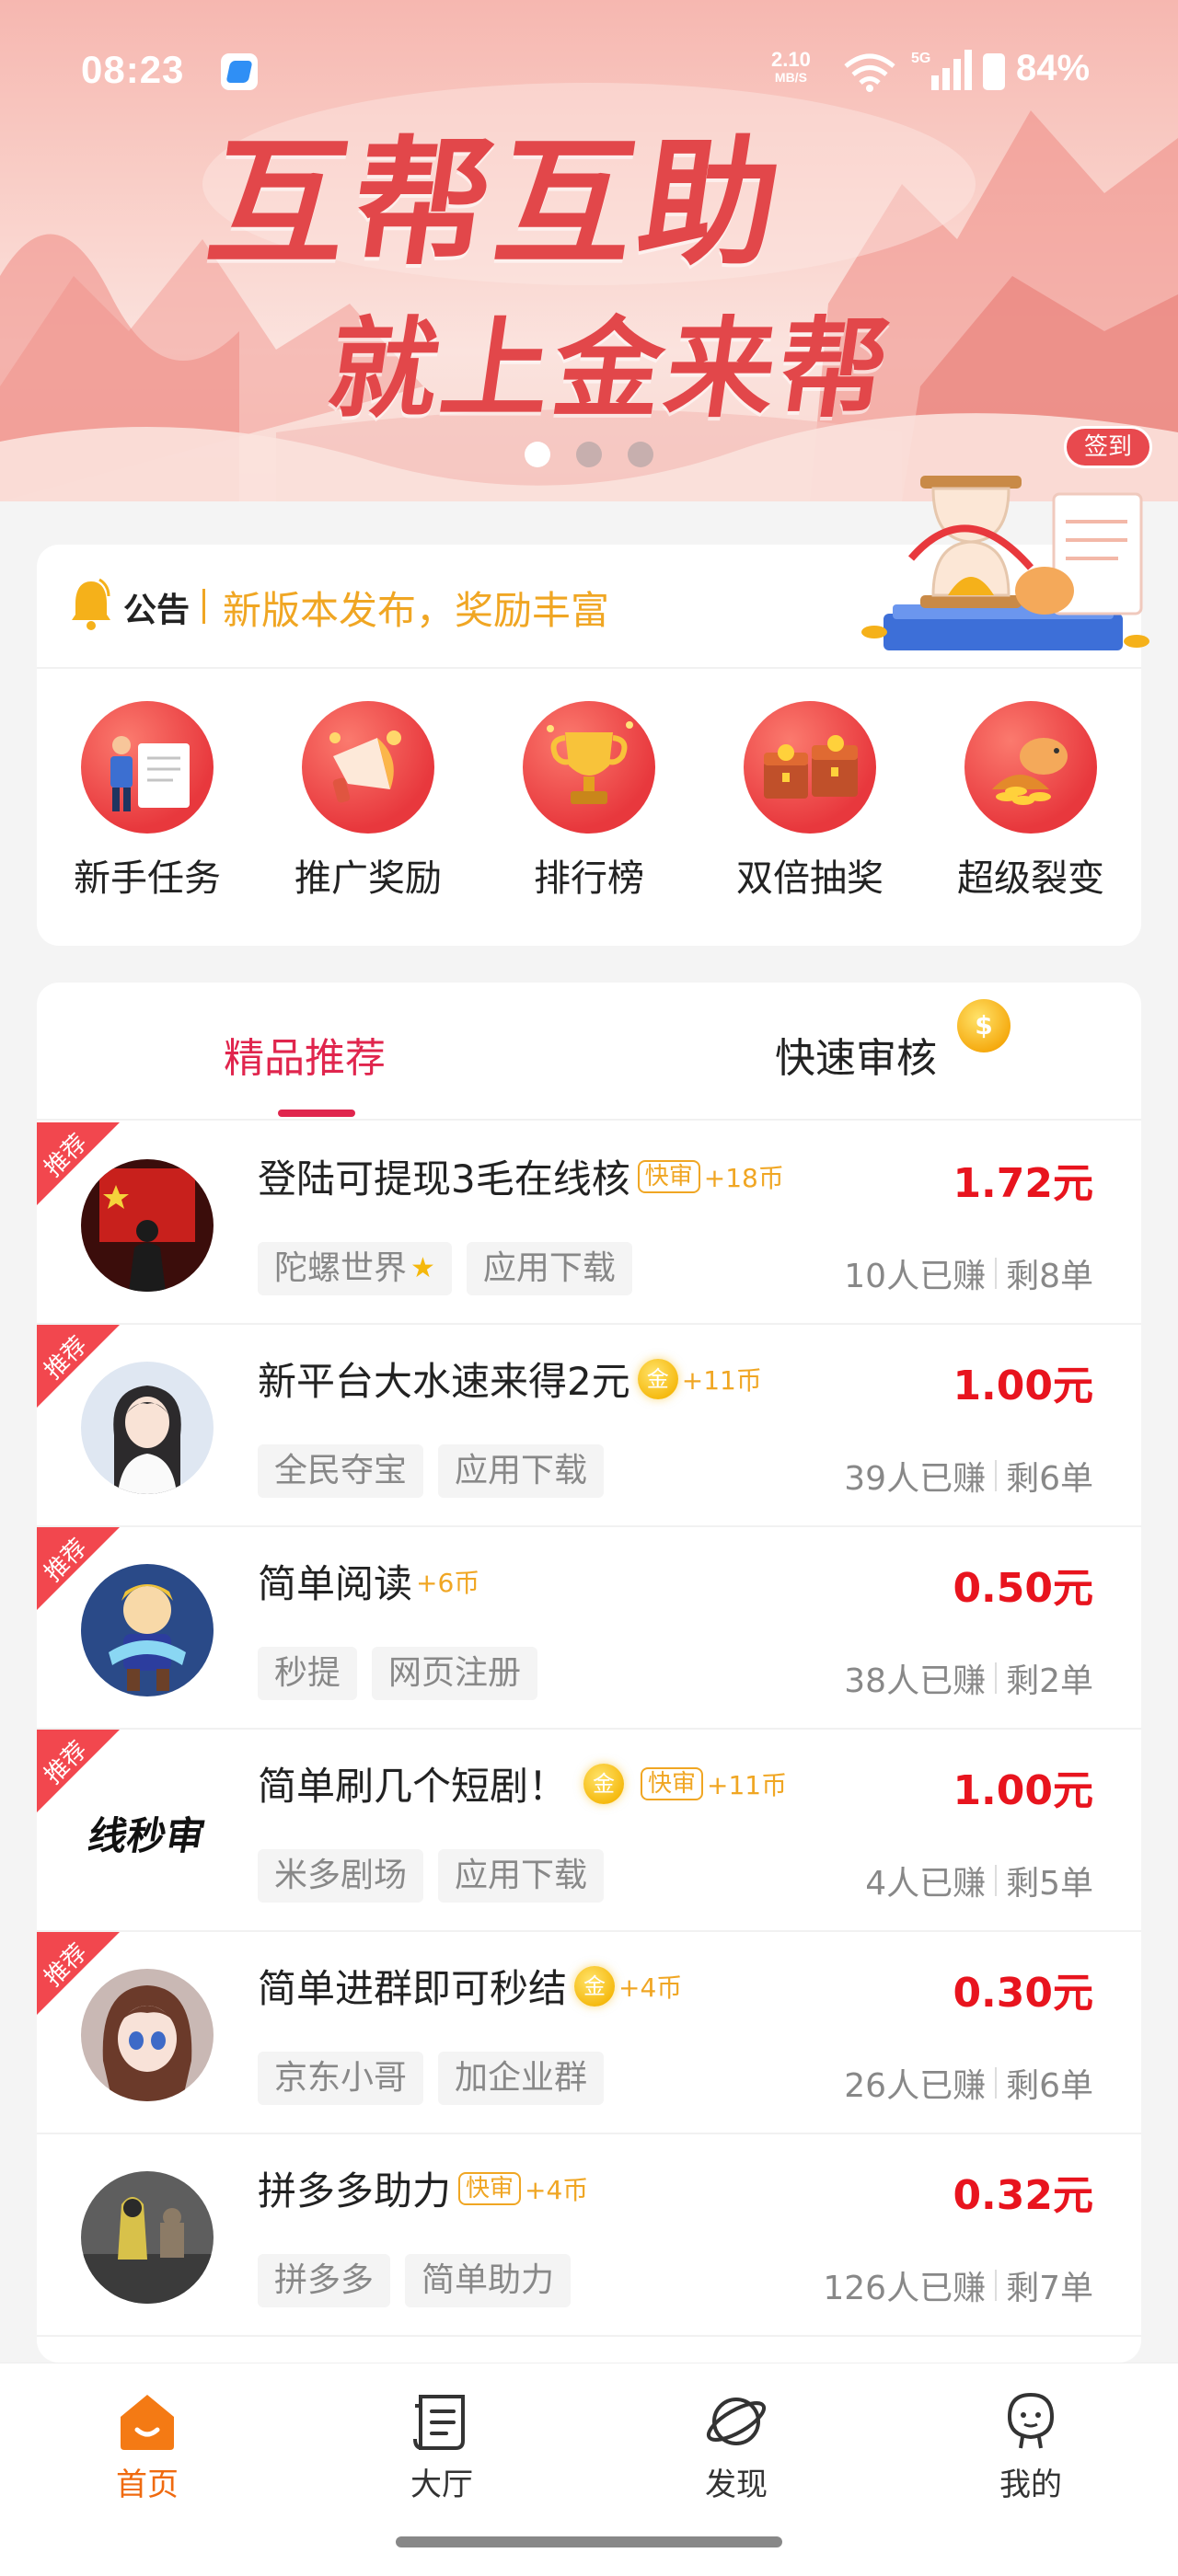 The image size is (1178, 2576). Describe the element at coordinates (984, 1025) in the screenshot. I see `coin-icon: $` at that location.